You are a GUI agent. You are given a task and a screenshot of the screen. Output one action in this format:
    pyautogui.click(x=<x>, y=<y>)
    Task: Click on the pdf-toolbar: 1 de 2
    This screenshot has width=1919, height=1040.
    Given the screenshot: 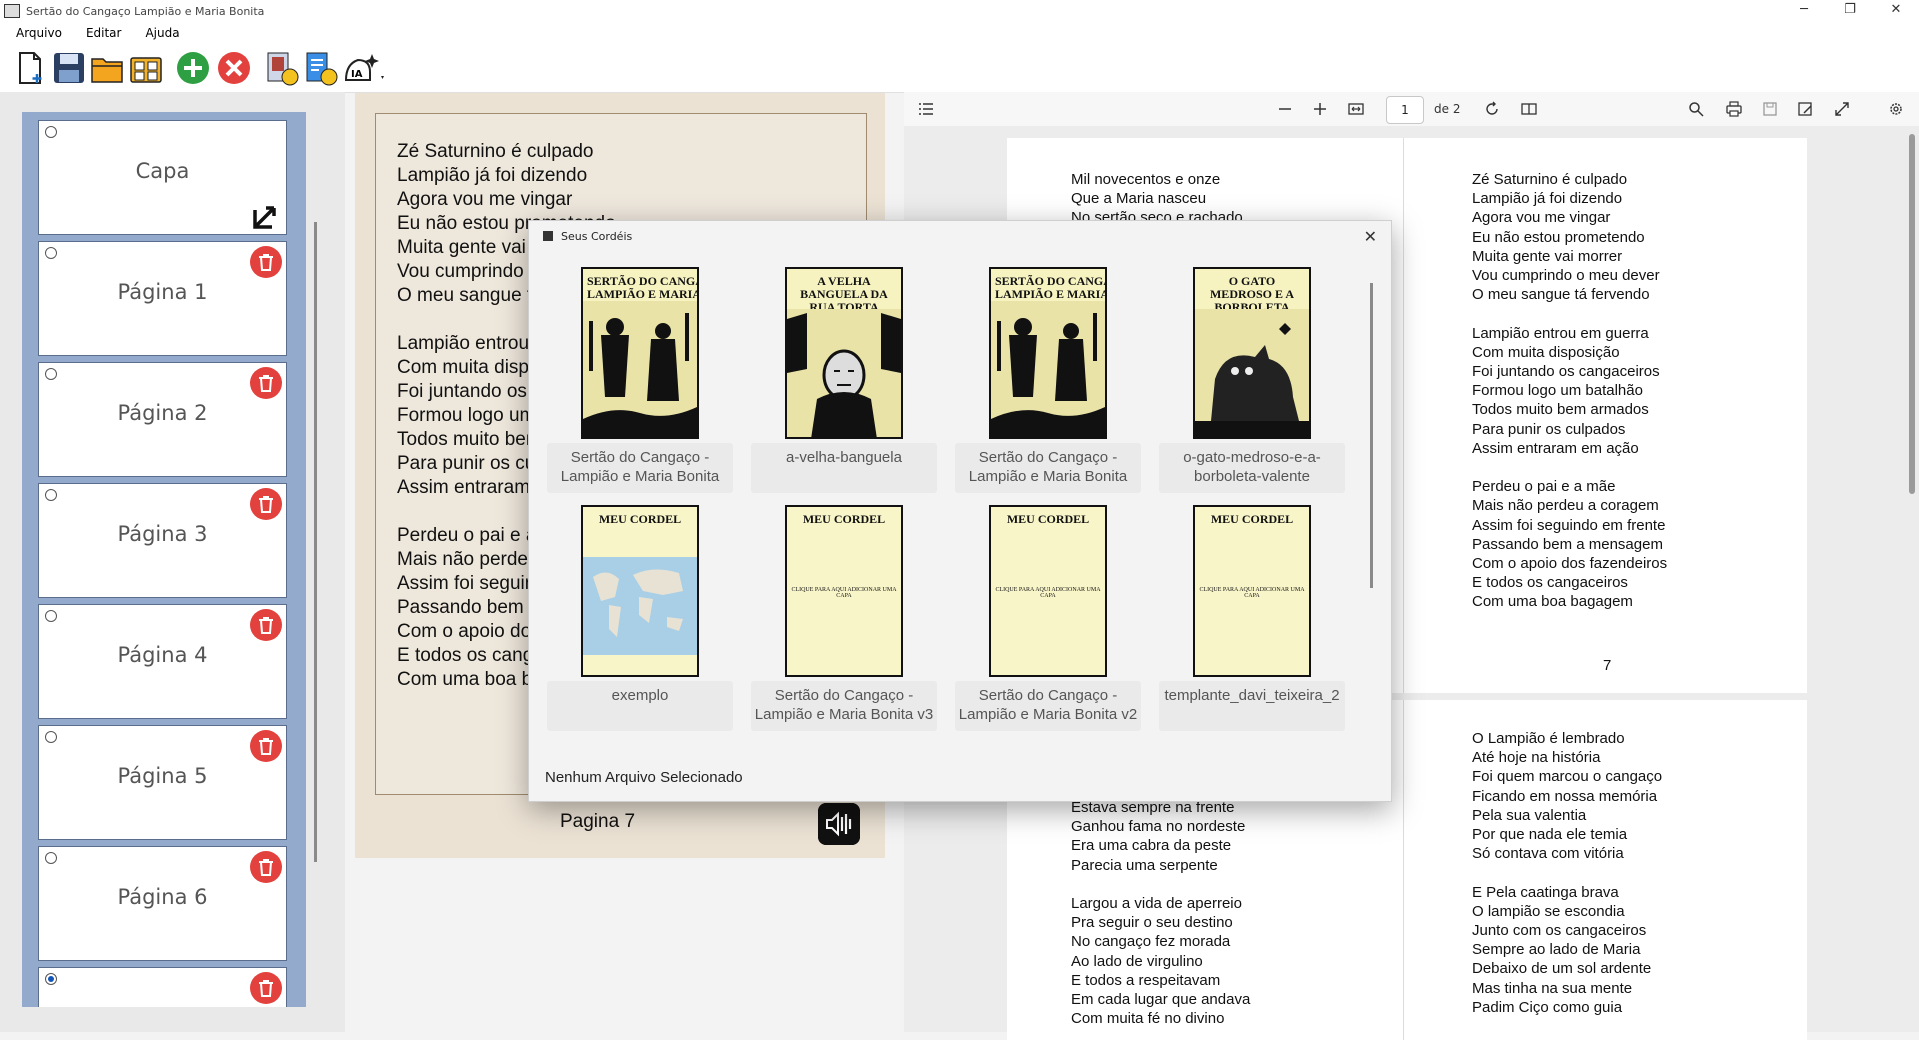 What is the action you would take?
    pyautogui.click(x=1411, y=109)
    